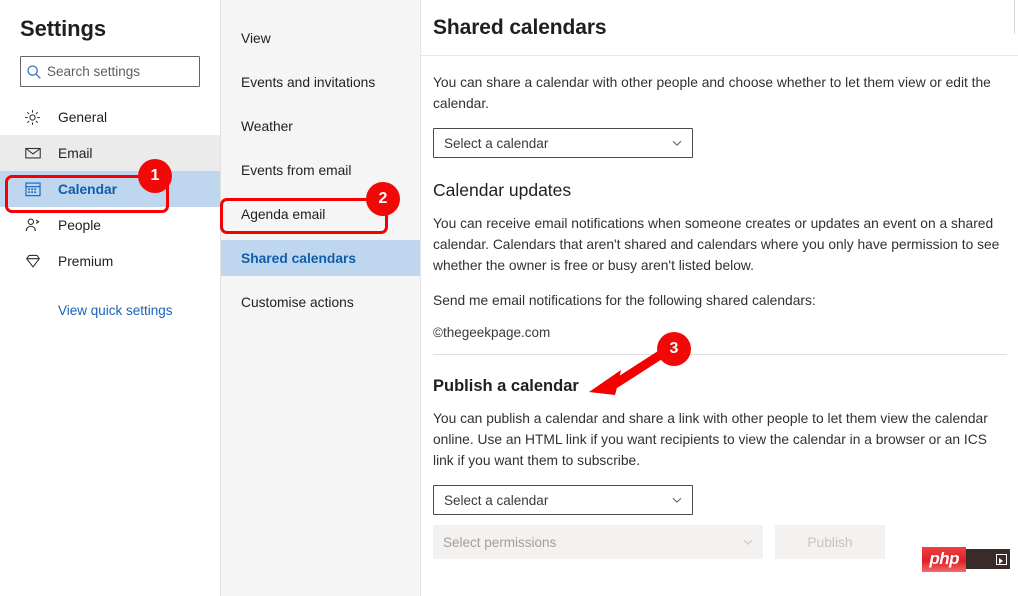 The image size is (1018, 596). What do you see at coordinates (944, 559) in the screenshot?
I see `php-logo-text: php` at bounding box center [944, 559].